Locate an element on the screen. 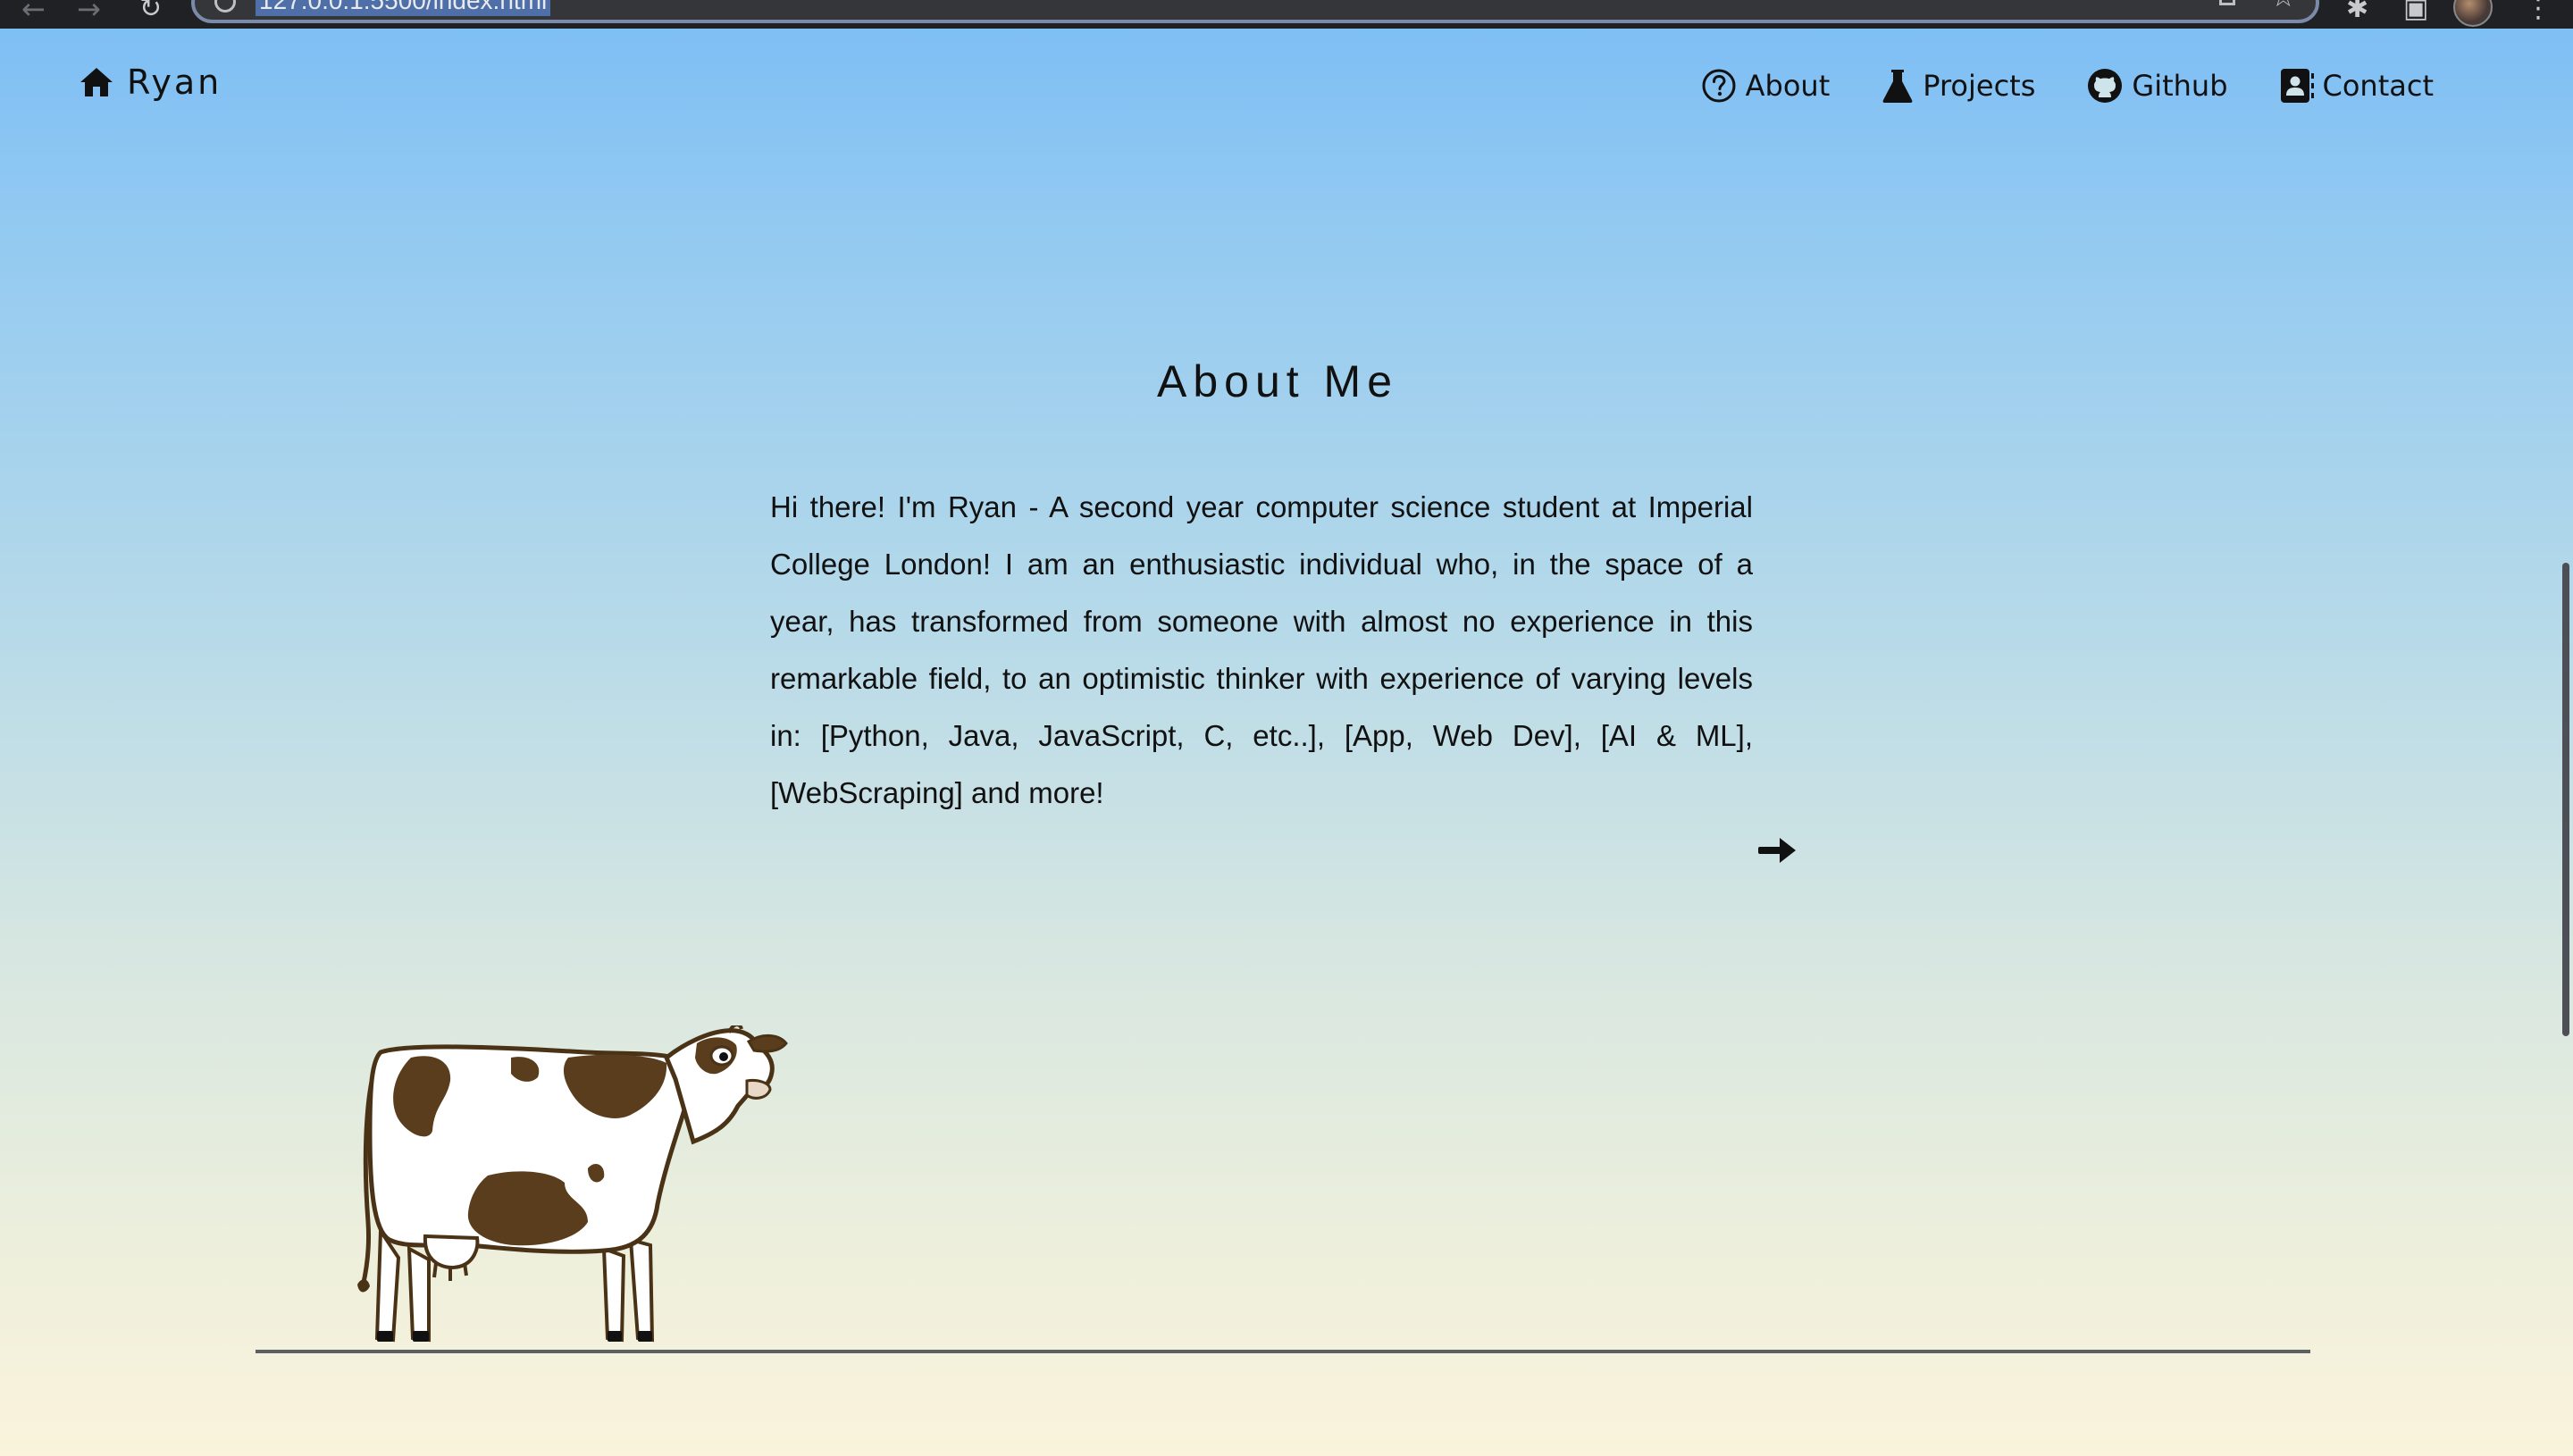 The height and width of the screenshot is (1456, 2573). page-scrollbar is located at coordinates (2564, 742).